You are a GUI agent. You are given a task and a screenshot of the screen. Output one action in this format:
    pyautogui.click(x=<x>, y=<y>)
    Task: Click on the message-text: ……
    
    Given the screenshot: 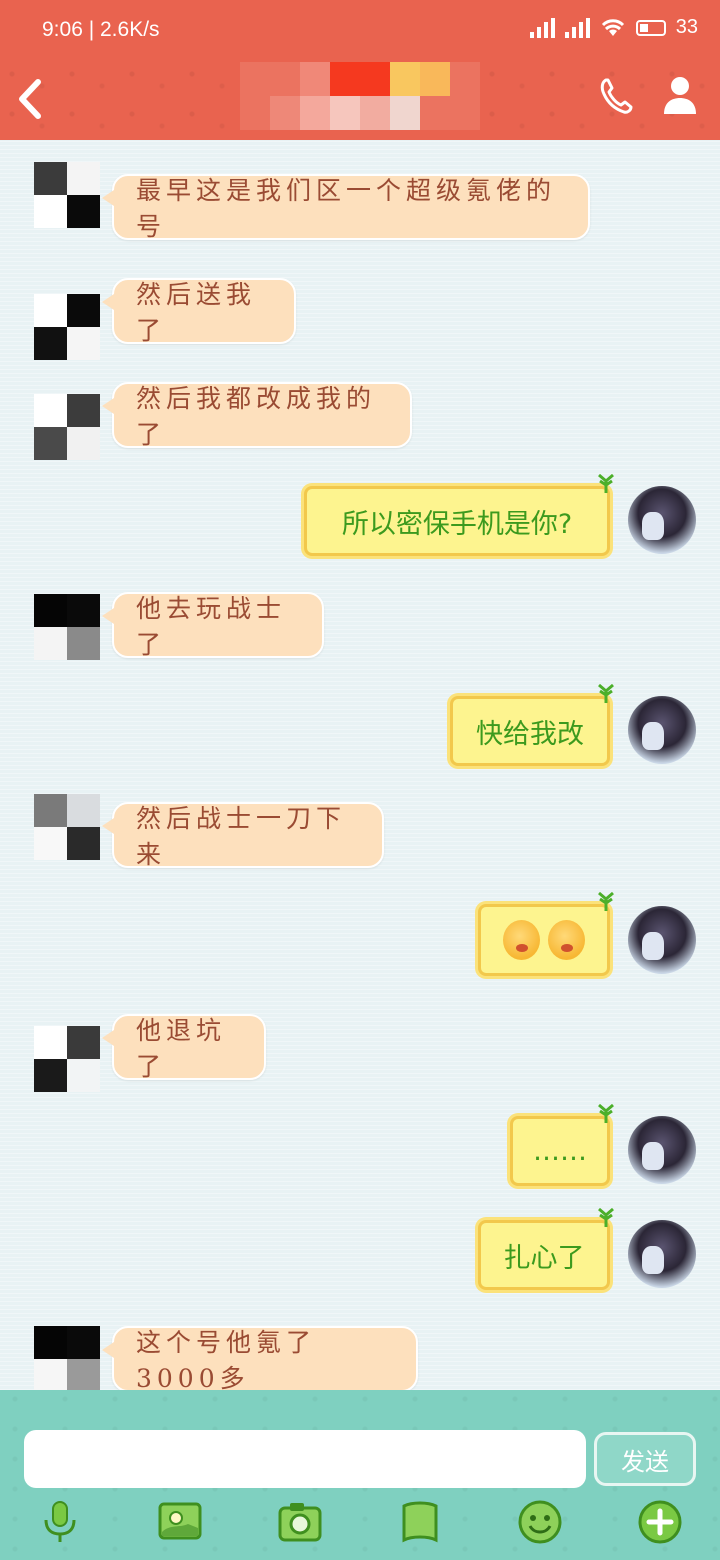 What is the action you would take?
    pyautogui.click(x=560, y=1151)
    